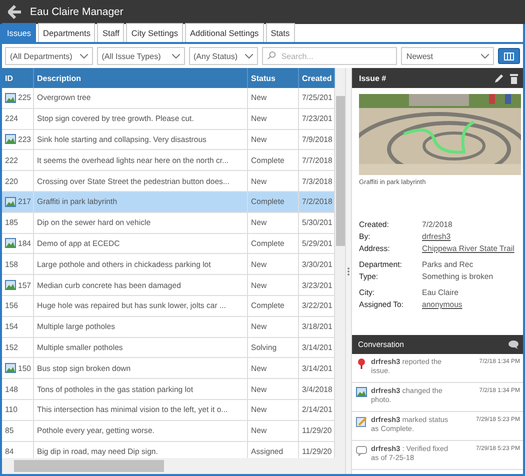 The image size is (525, 476). I want to click on window-title: Eau Claire Manager, so click(77, 12).